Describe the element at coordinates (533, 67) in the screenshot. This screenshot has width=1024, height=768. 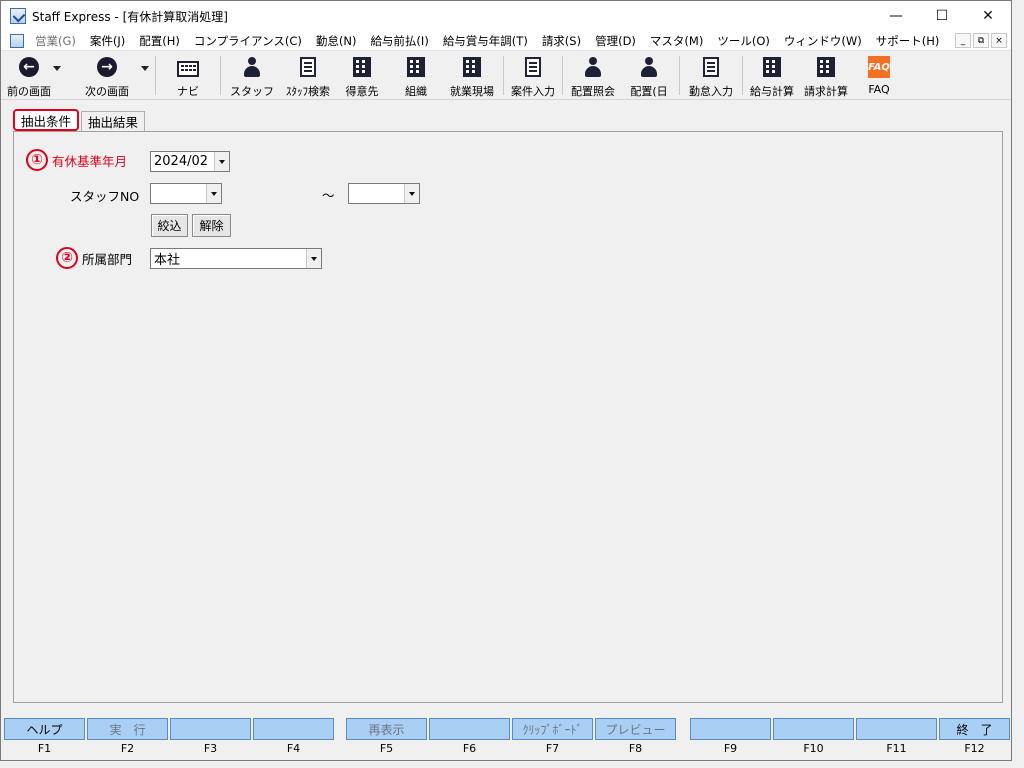
I see `case-input-icon` at that location.